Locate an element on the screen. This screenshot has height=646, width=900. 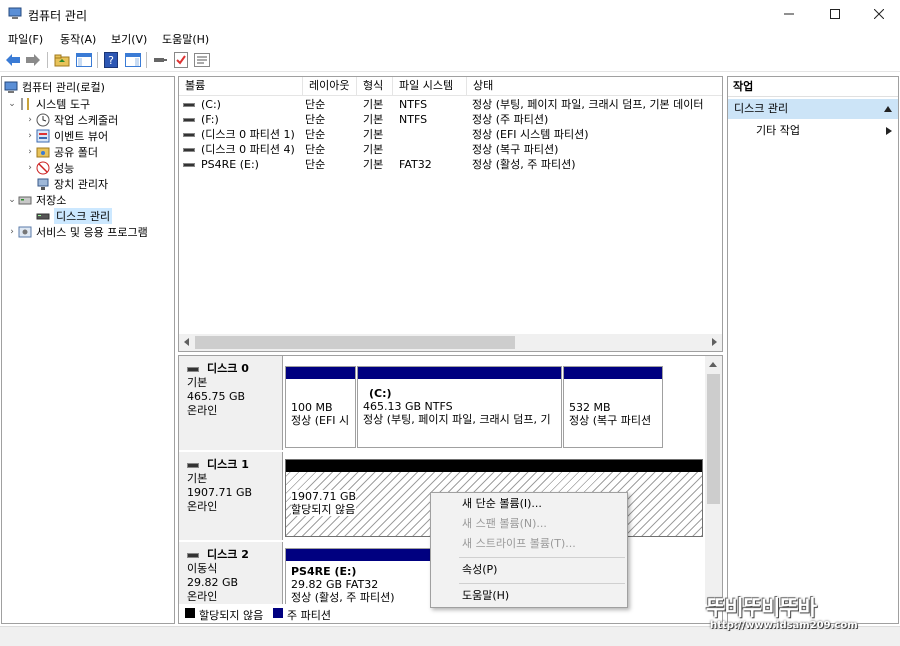
menu-view: 보기(V) is located at coordinates (129, 39).